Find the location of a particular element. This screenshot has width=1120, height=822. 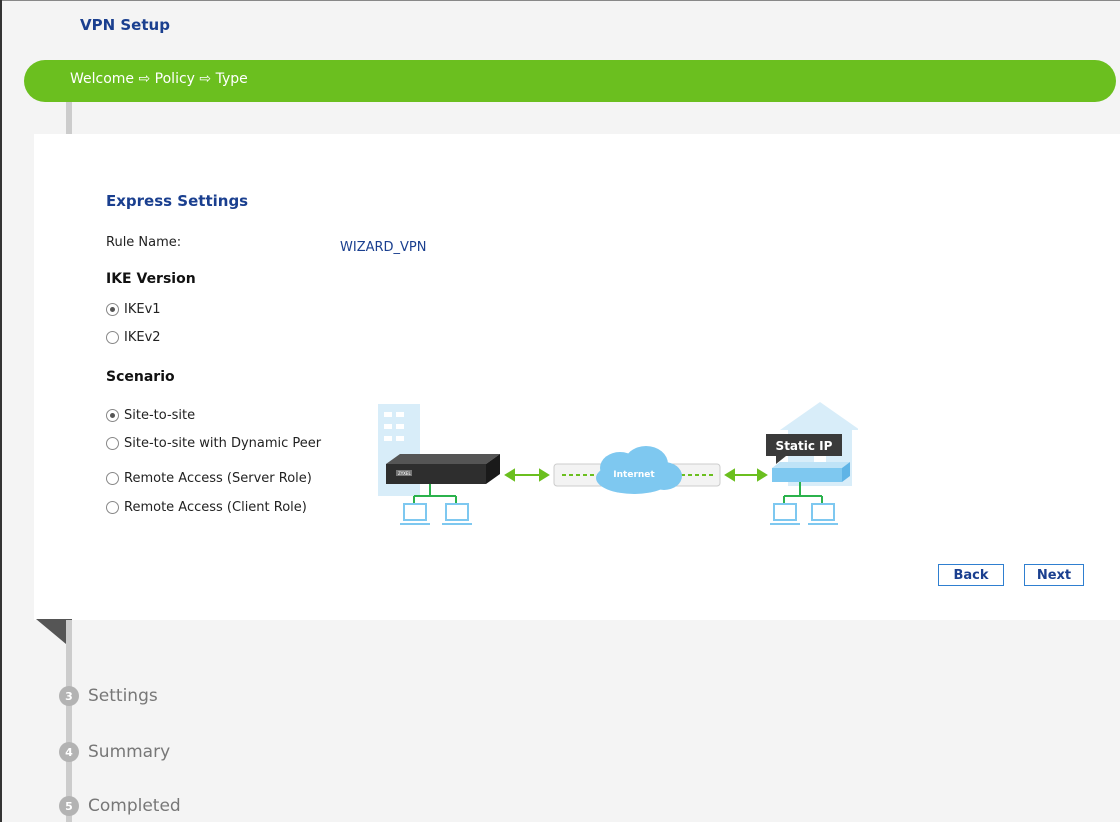

rule-name-label: Rule Name: is located at coordinates (144, 242).